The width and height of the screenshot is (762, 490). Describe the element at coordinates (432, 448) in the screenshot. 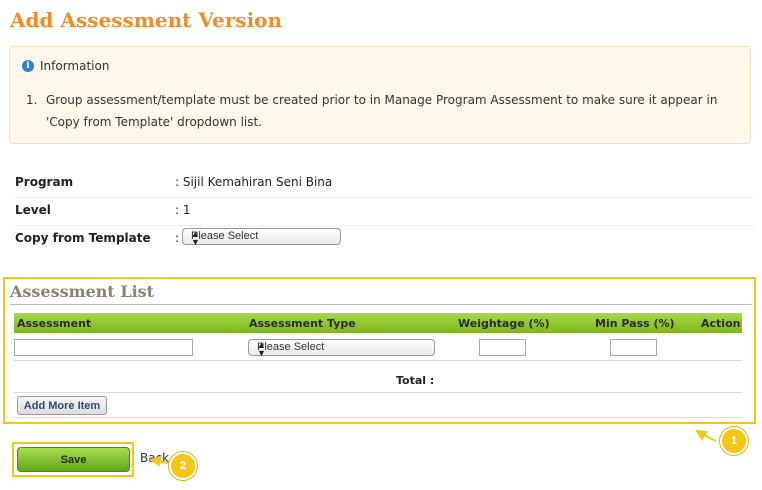

I see `callout-arrows` at that location.